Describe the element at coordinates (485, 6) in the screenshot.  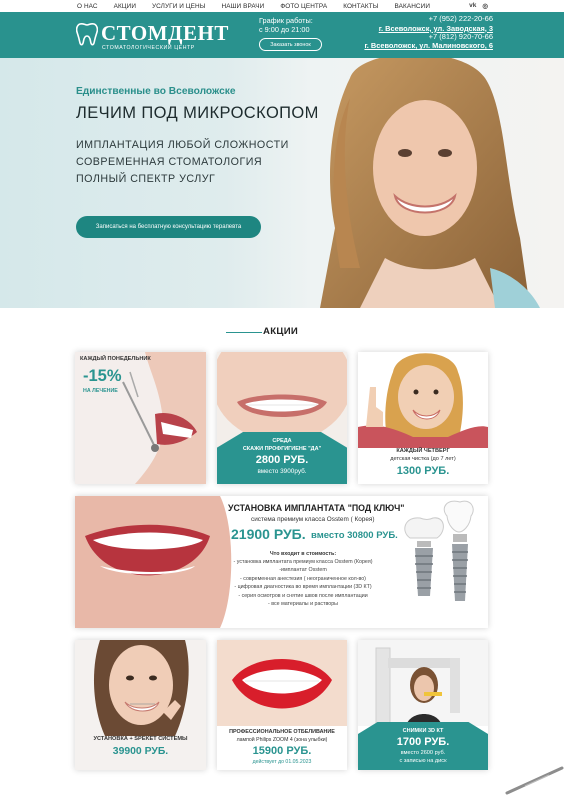
I see `instagram-icon: ◎` at that location.